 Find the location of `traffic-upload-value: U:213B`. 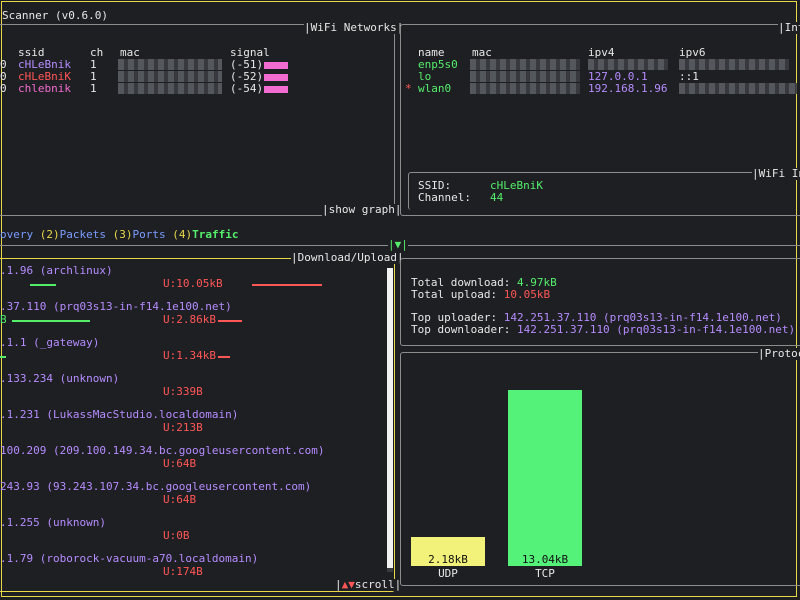

traffic-upload-value: U:213B is located at coordinates (183, 427).